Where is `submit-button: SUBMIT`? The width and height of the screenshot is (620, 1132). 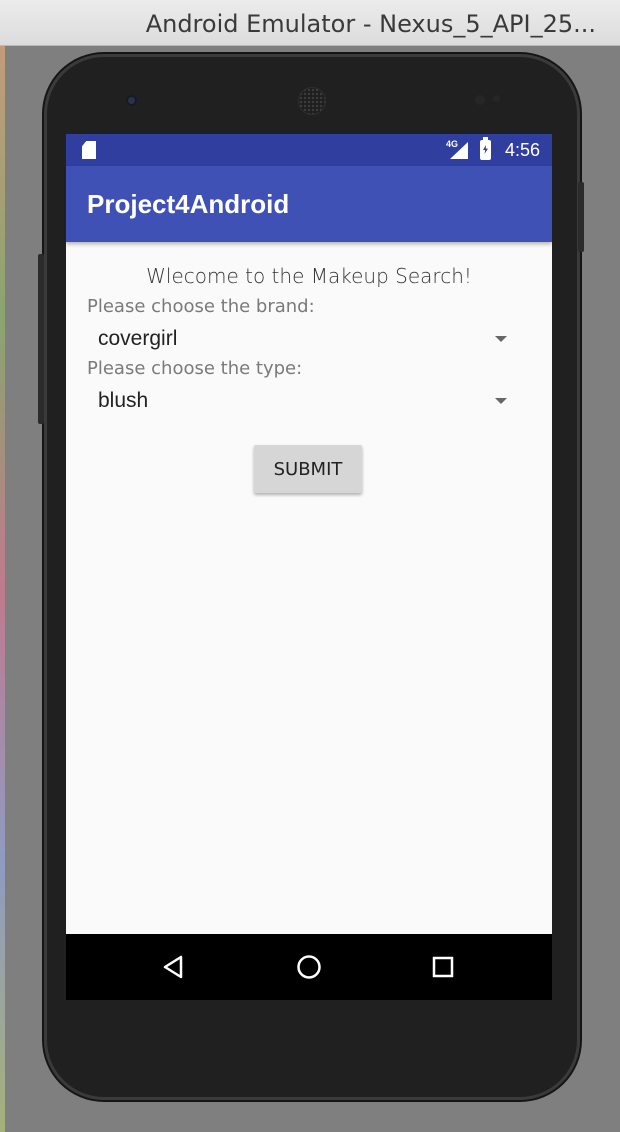 submit-button: SUBMIT is located at coordinates (308, 469).